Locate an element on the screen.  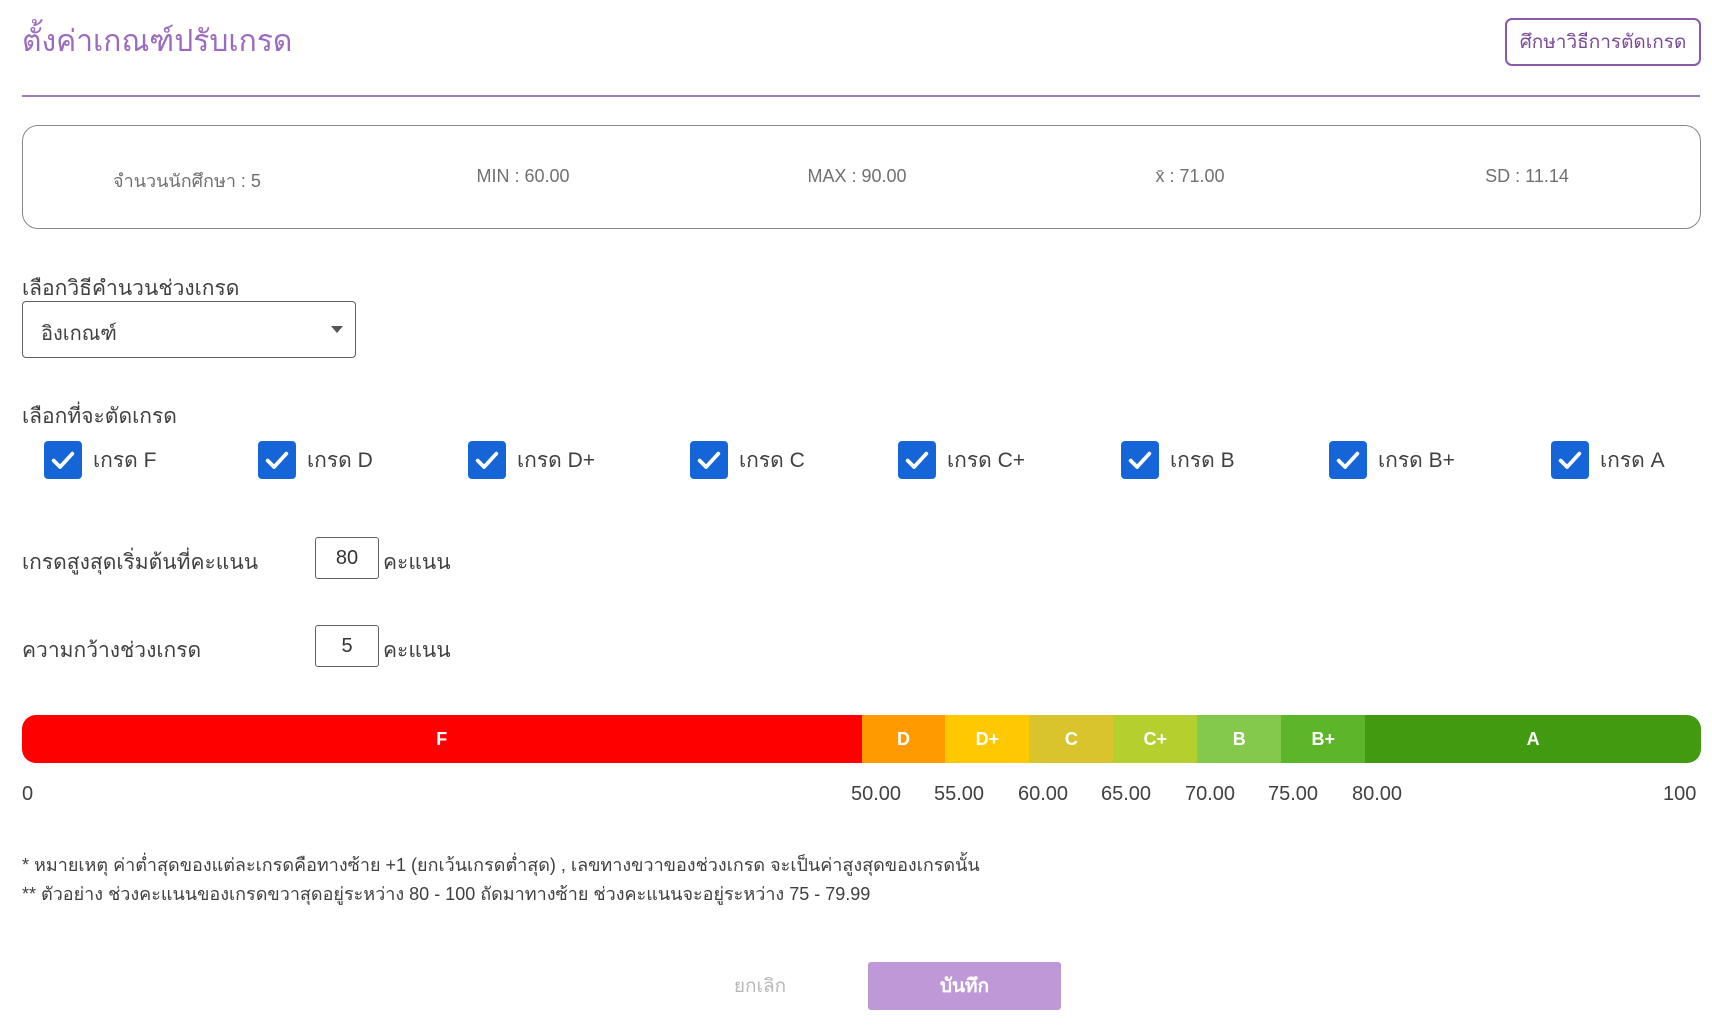
checkbox-label: เกรด B is located at coordinates (1202, 460).